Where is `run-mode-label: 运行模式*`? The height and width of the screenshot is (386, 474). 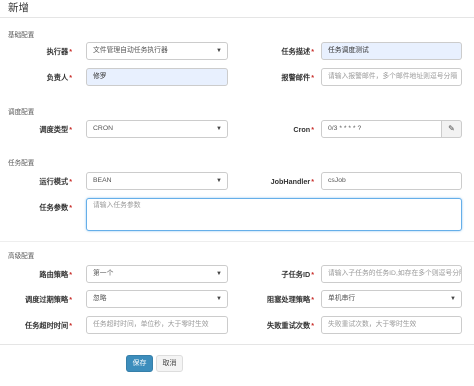
run-mode-label: 运行模式* is located at coordinates (55, 181).